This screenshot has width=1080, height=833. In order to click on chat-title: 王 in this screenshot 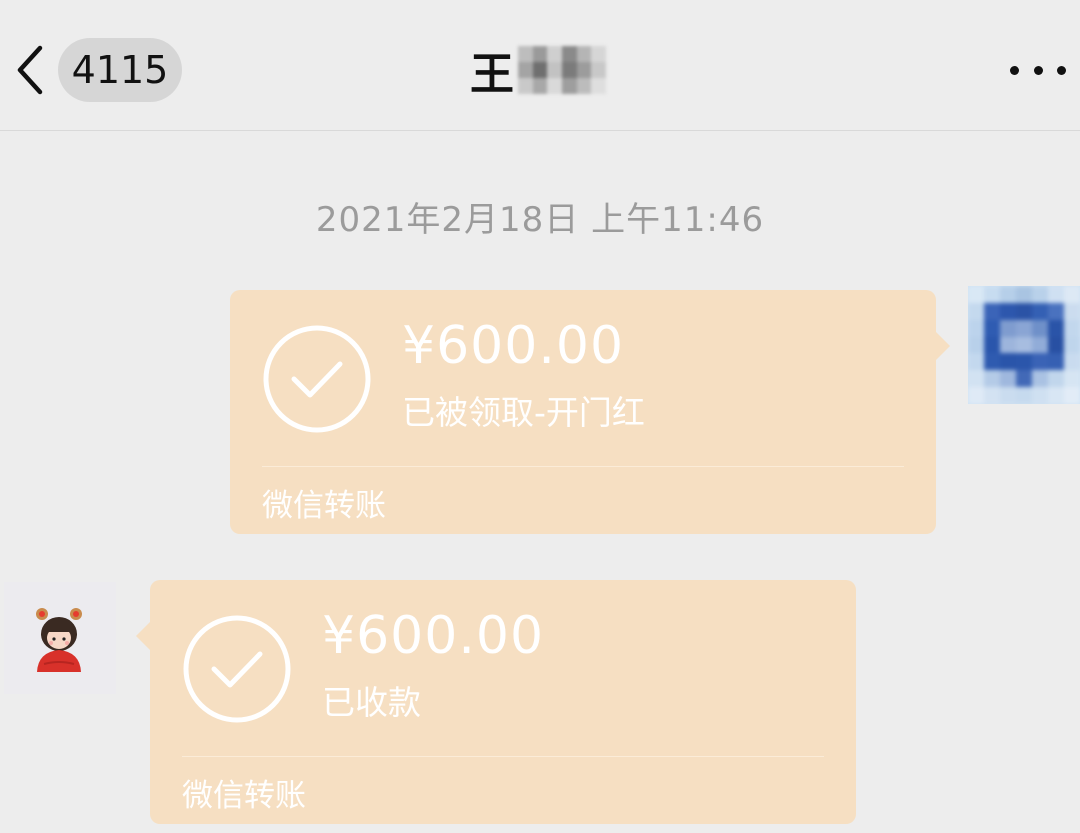, I will do `click(538, 70)`.